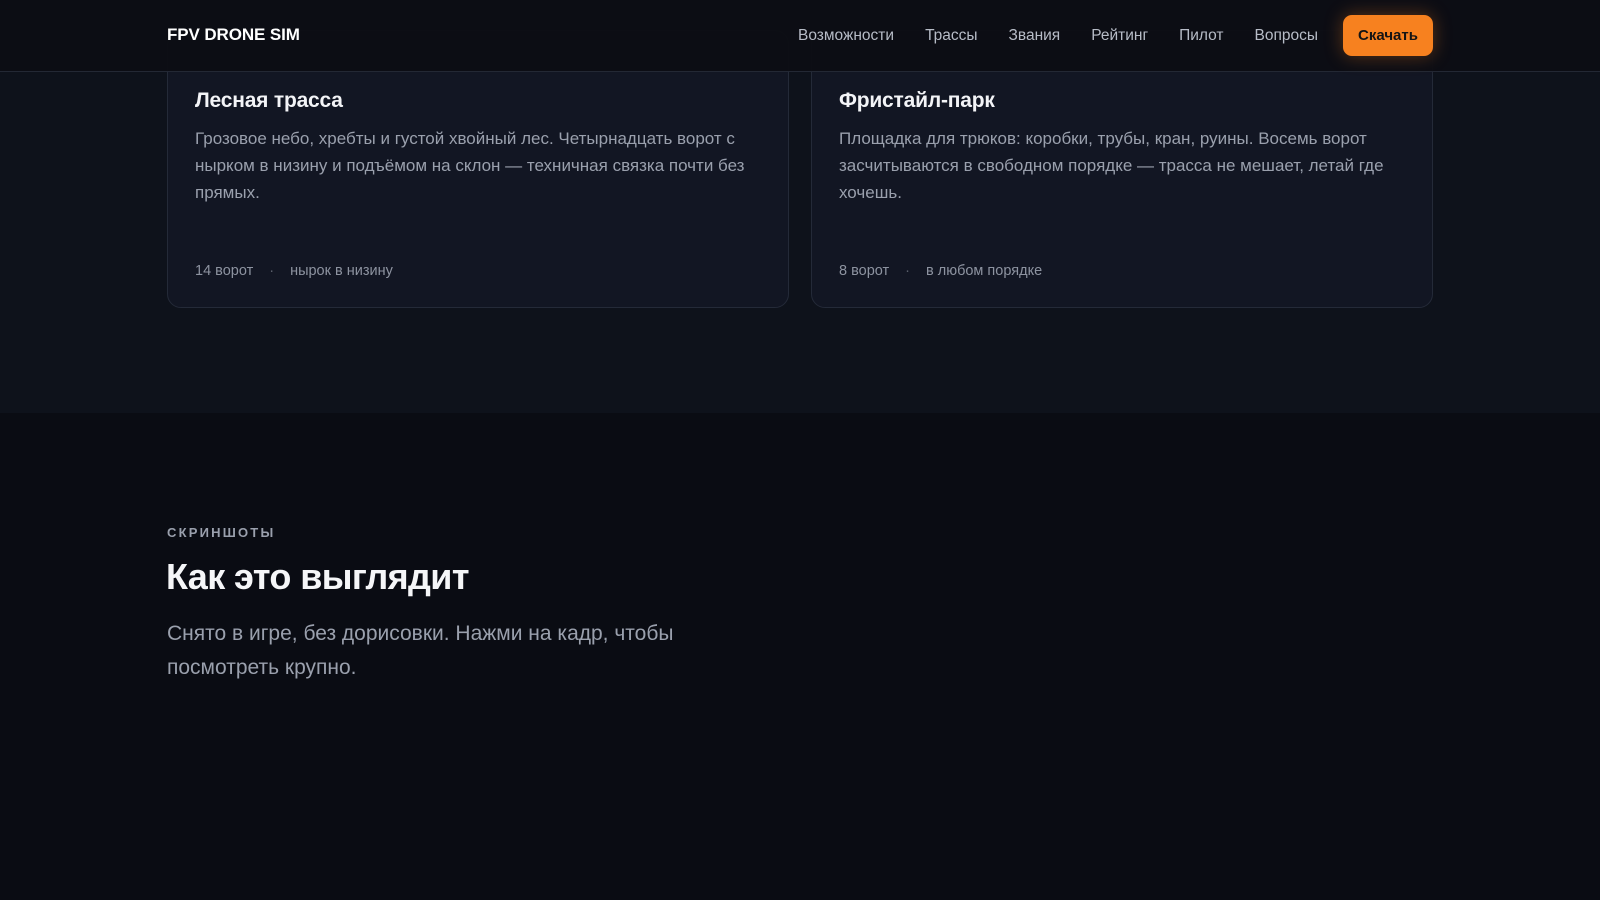  What do you see at coordinates (1388, 35) in the screenshot?
I see `download-button: Скачать` at bounding box center [1388, 35].